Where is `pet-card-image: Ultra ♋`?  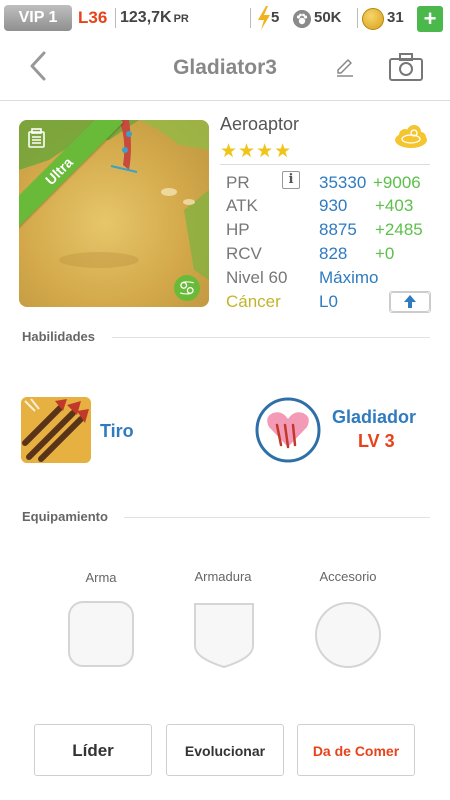 pet-card-image: Ultra ♋ is located at coordinates (114, 213).